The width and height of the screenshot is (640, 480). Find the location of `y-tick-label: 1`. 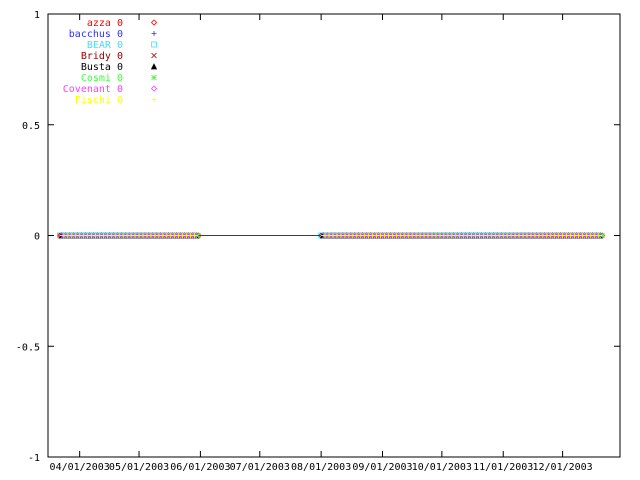

y-tick-label: 1 is located at coordinates (37, 15).